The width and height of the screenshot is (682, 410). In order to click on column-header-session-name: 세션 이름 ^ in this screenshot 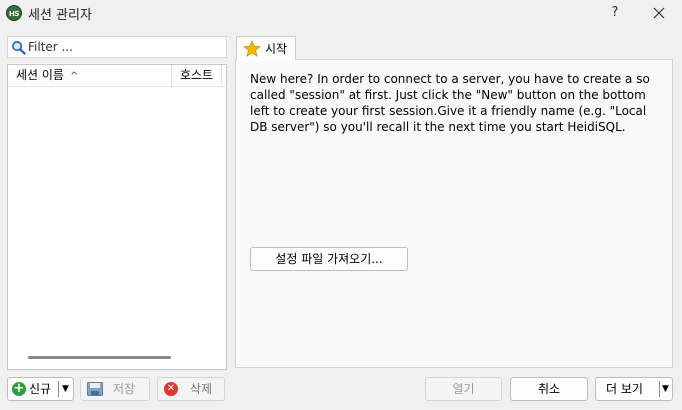, I will do `click(90, 76)`.